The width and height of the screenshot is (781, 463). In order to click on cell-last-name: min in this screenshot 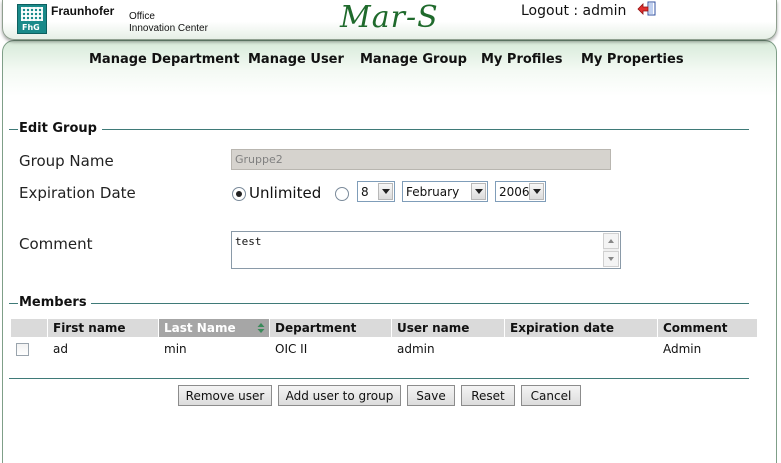, I will do `click(175, 349)`.